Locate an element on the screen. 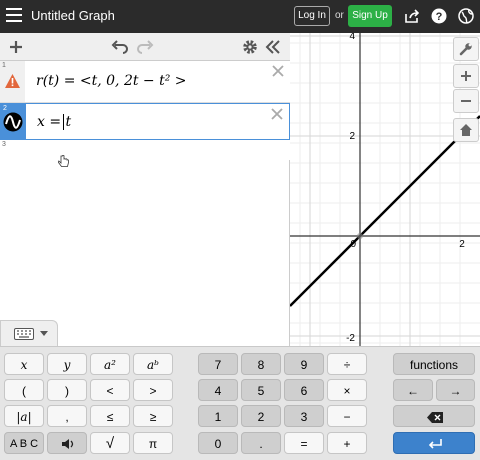 This screenshot has width=480, height=460. key-abc-toggle: A B C is located at coordinates (24, 443).